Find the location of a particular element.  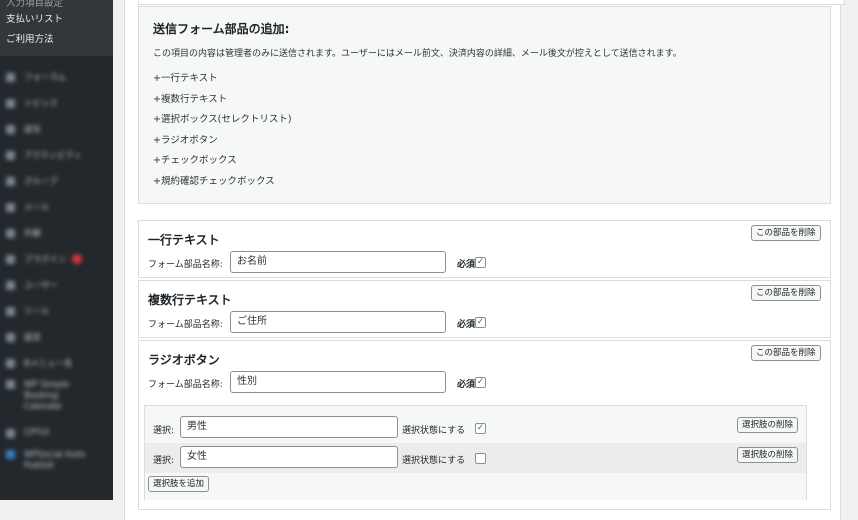

menu-label: メール is located at coordinates (37, 208).